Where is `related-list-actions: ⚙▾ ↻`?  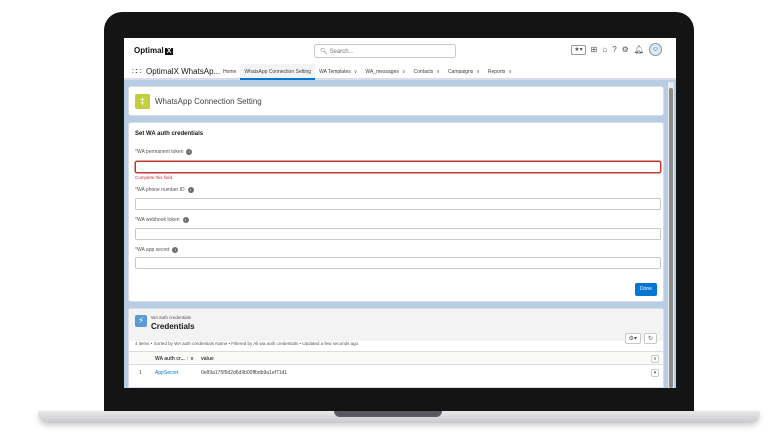
related-list-actions: ⚙▾ ↻ is located at coordinates (640, 338).